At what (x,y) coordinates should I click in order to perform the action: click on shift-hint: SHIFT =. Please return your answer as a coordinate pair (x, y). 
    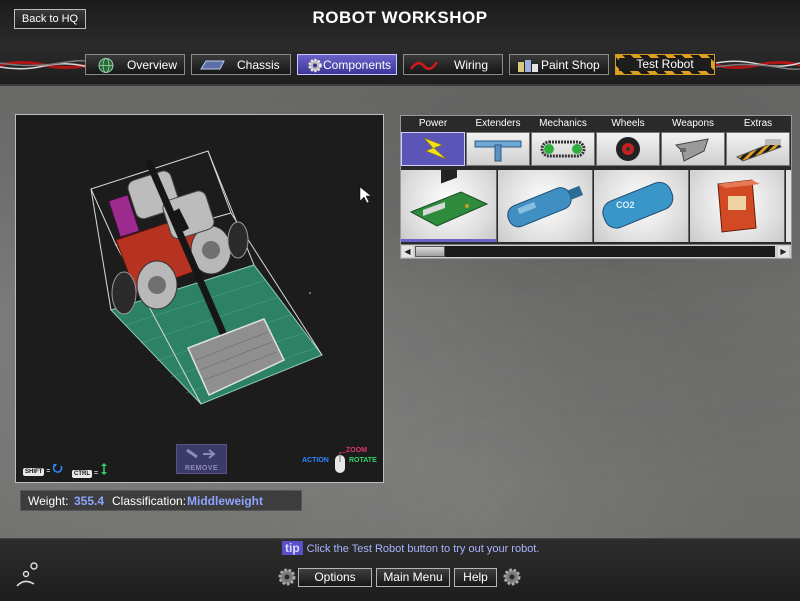
    Looking at the image, I should click on (43, 469).